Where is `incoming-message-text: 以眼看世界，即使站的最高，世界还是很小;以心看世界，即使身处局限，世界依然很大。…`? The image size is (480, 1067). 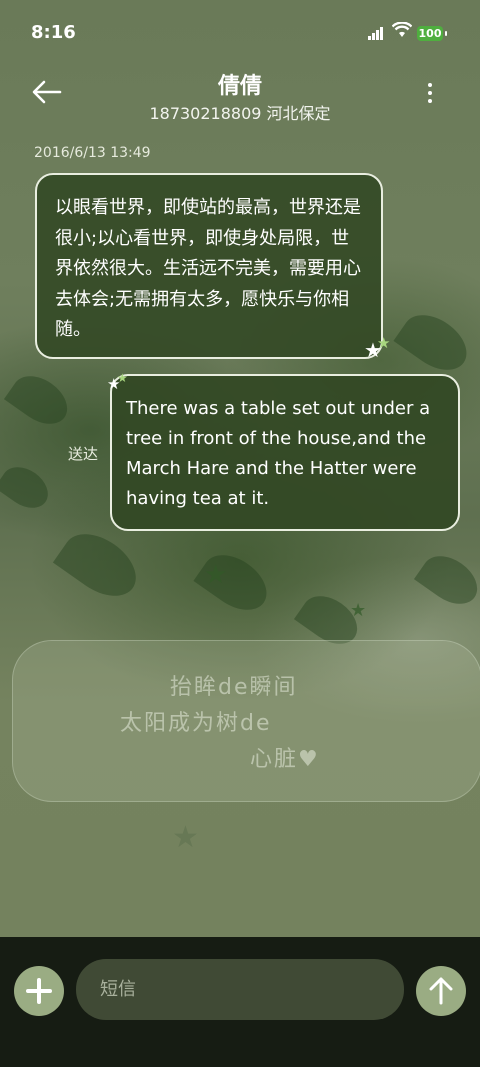 incoming-message-text: 以眼看世界，即使站的最高，世界还是很小;以心看世界，即使身处局限，世界依然很大。… is located at coordinates (208, 268).